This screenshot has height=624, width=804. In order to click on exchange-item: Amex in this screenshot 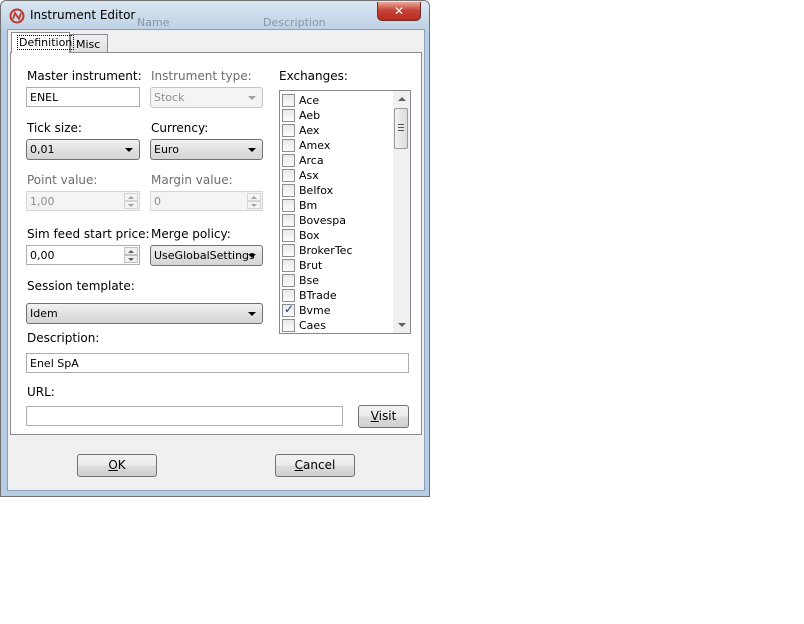, I will do `click(306, 145)`.